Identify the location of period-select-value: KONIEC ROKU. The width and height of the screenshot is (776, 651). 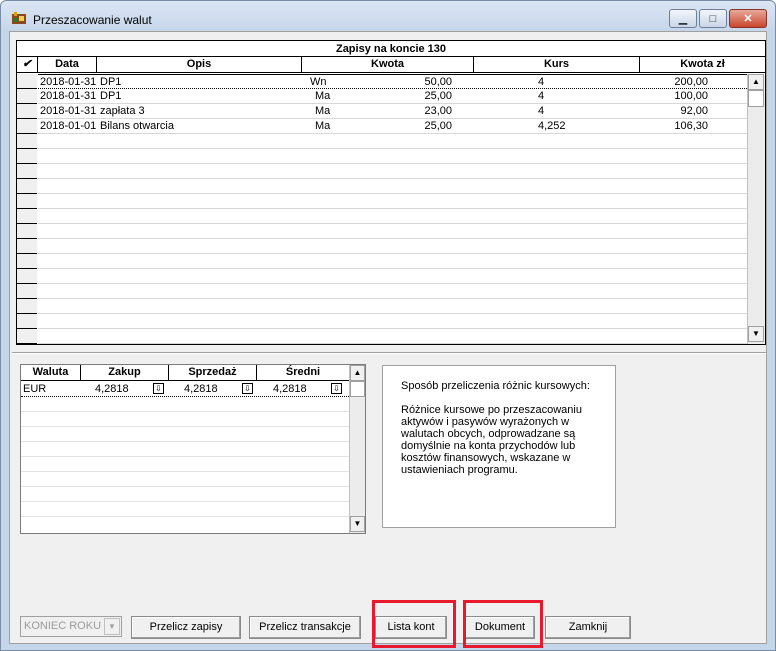
(63, 626).